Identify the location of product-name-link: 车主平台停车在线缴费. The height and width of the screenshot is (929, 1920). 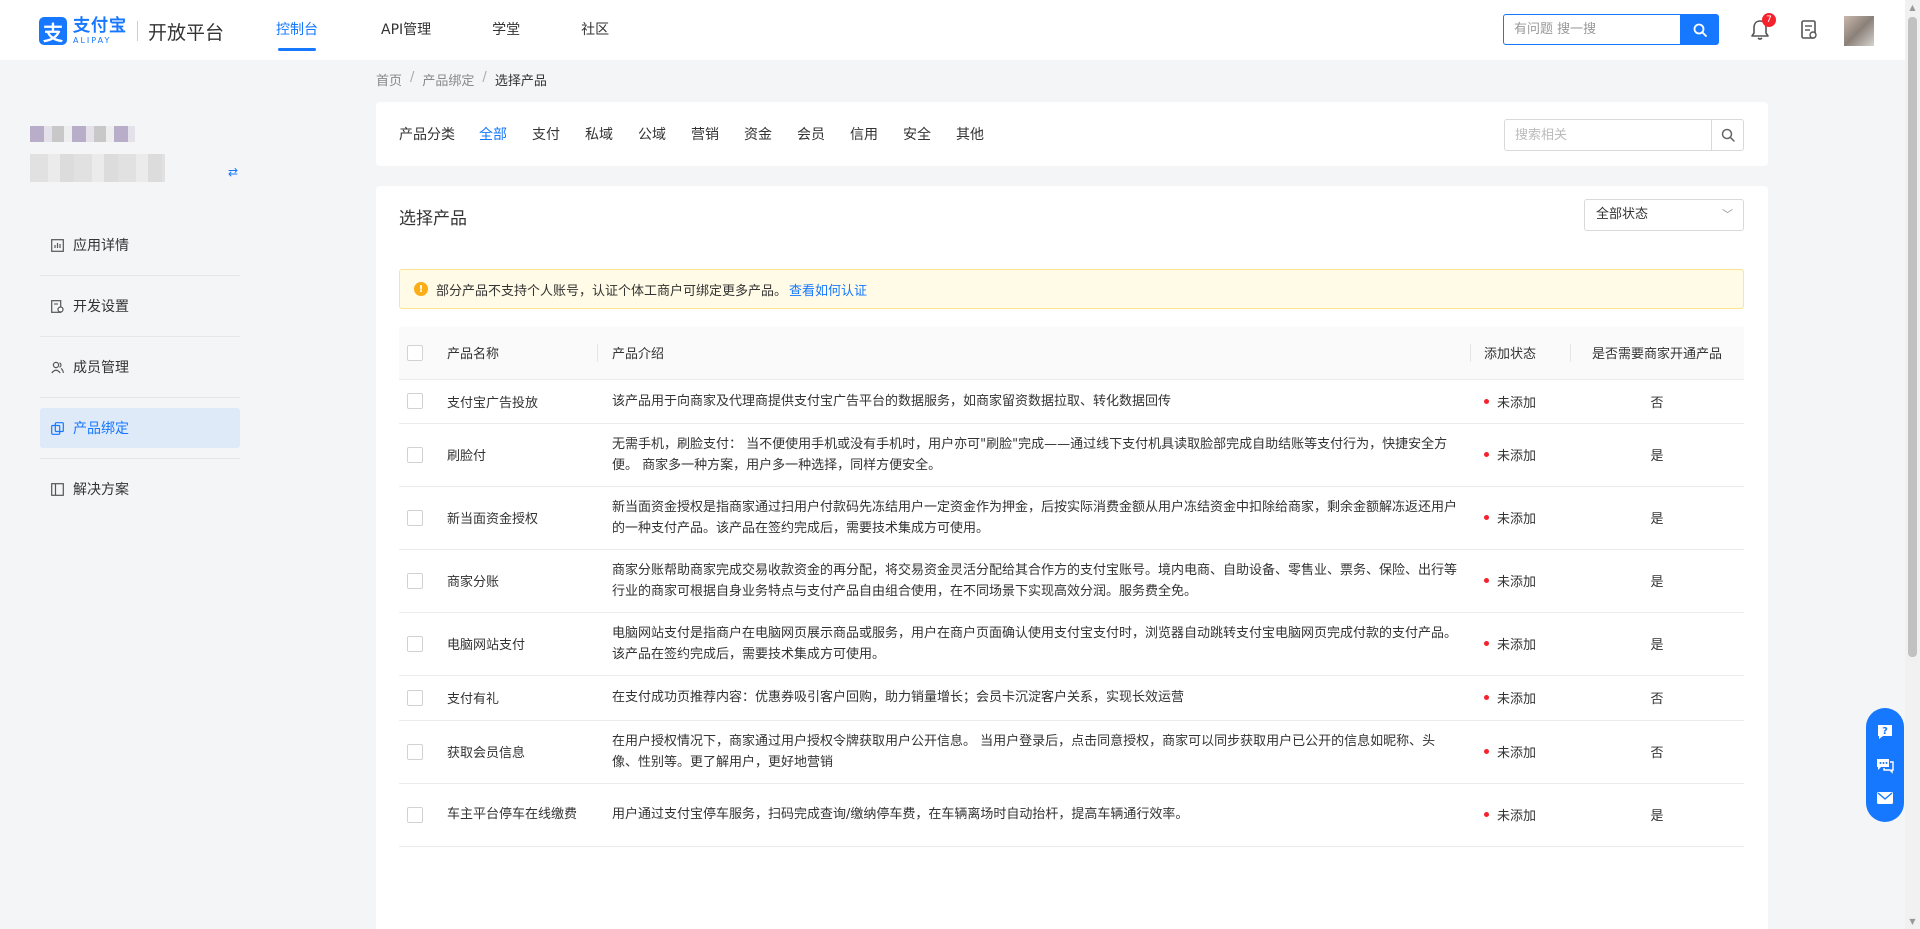
(522, 815).